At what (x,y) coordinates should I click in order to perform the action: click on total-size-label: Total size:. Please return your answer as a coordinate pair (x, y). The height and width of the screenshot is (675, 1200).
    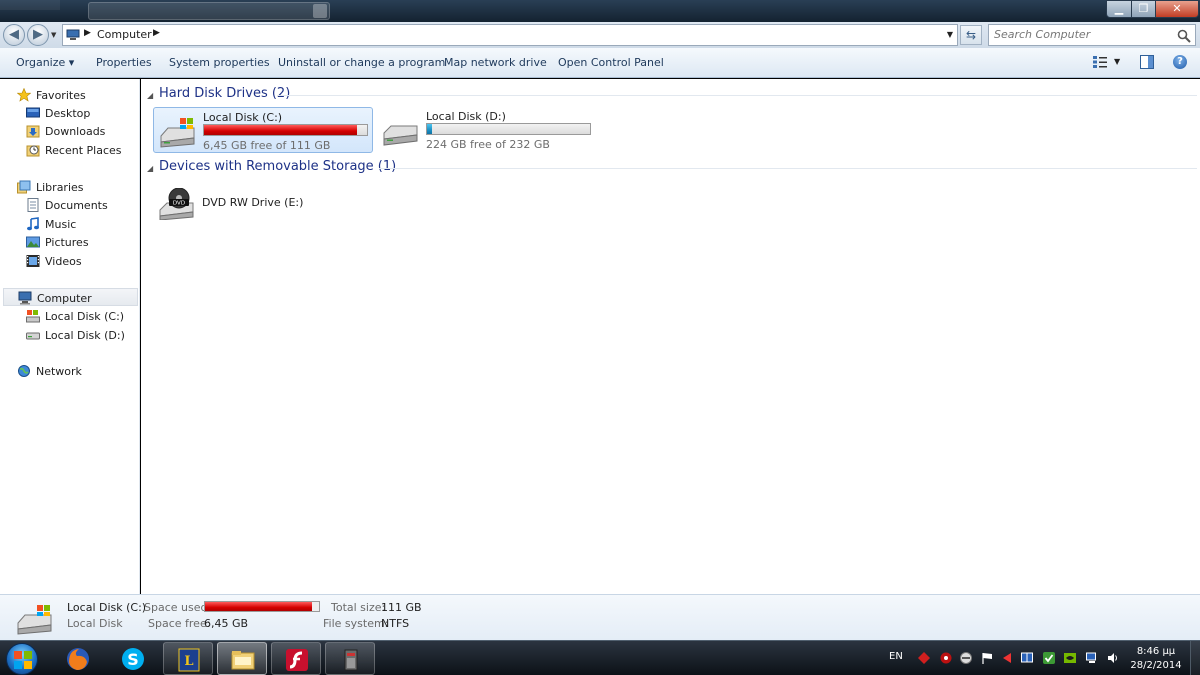
    Looking at the image, I should click on (358, 607).